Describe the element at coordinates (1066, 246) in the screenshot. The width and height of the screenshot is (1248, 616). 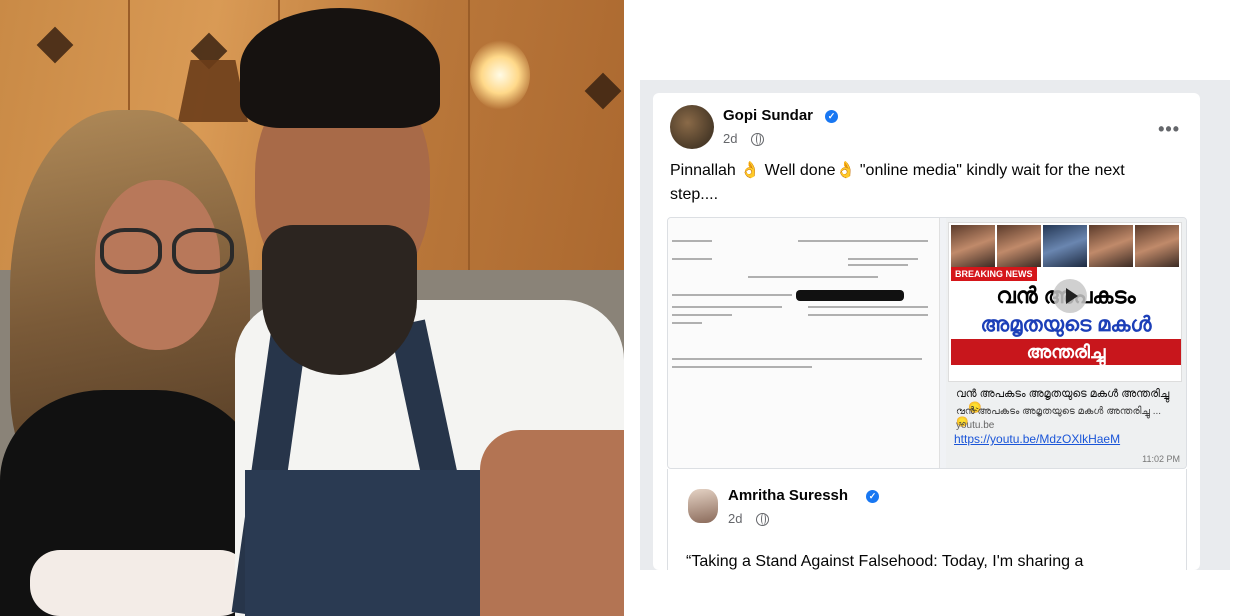
I see `thumbnail-faces` at that location.